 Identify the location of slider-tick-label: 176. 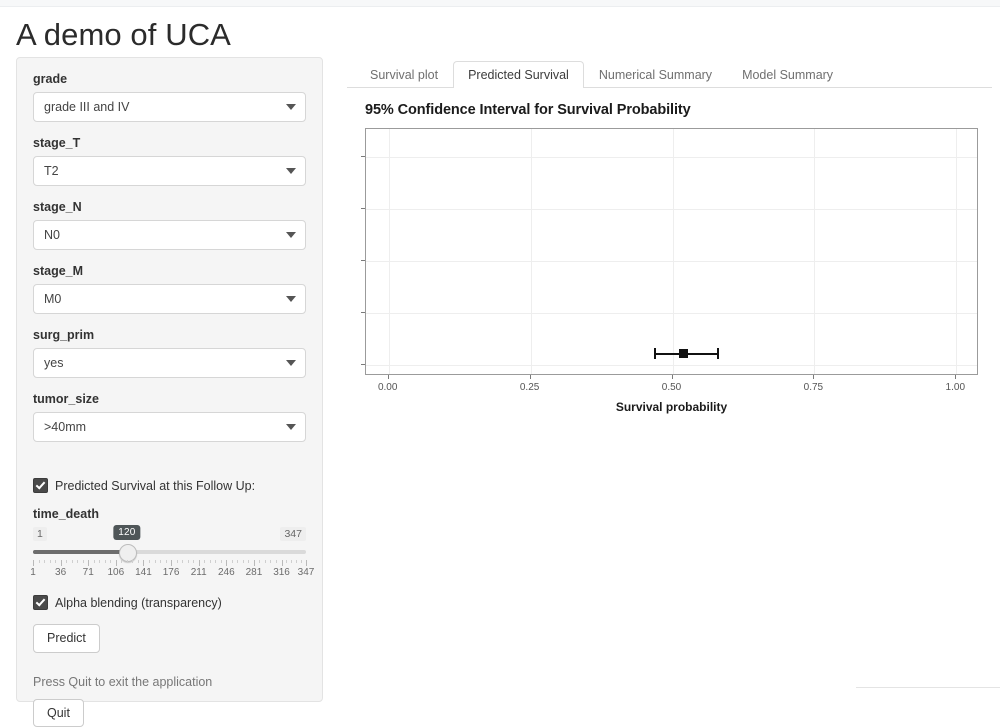
(171, 572).